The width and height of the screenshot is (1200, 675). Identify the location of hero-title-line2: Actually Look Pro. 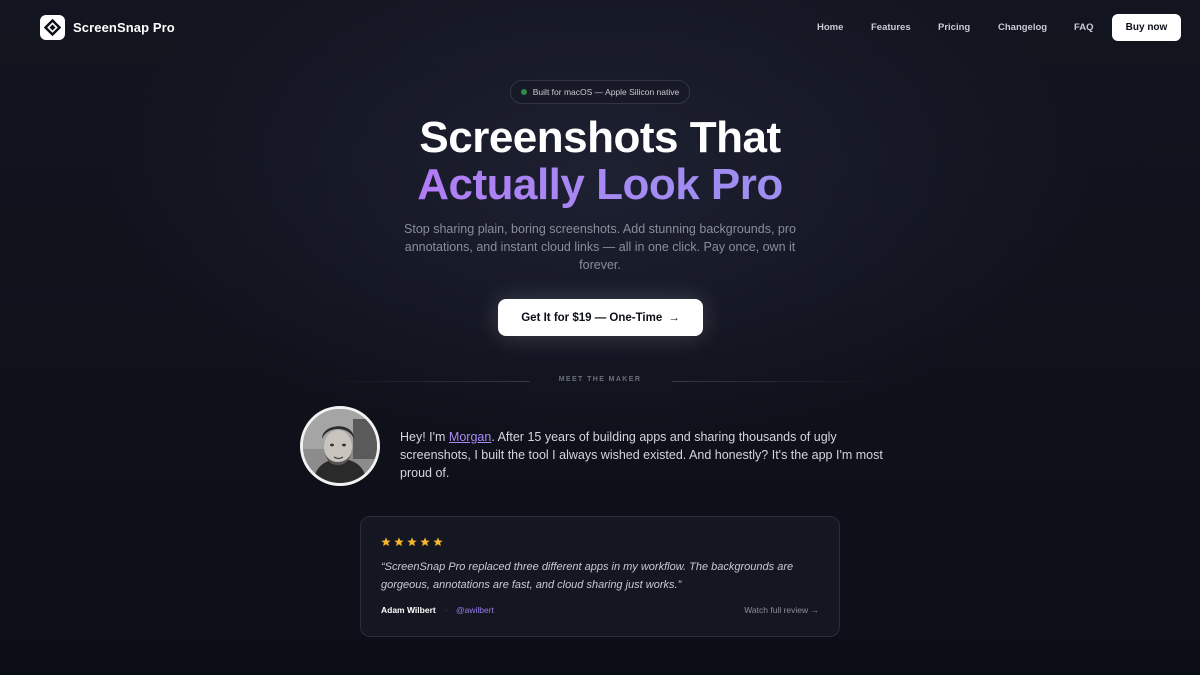
(600, 185).